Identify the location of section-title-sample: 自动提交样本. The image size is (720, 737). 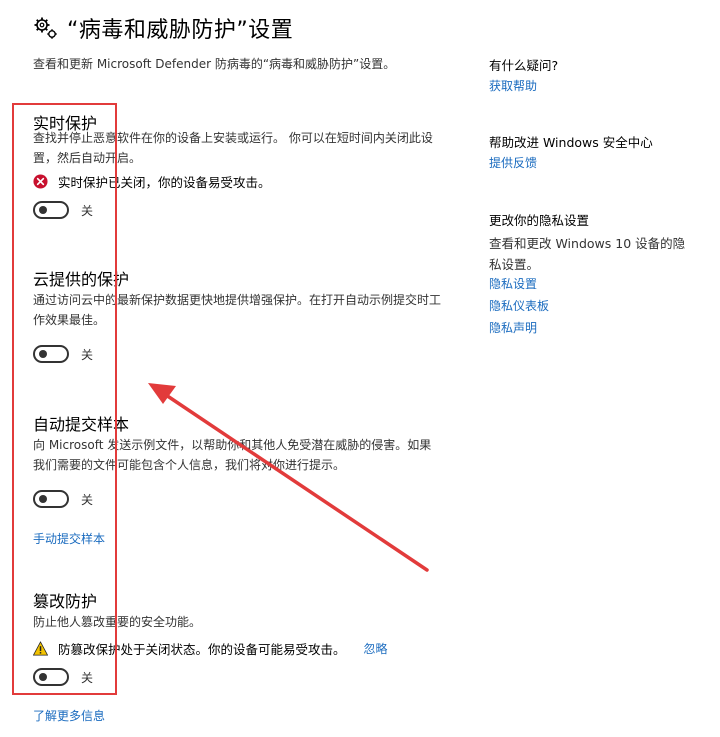
(81, 424).